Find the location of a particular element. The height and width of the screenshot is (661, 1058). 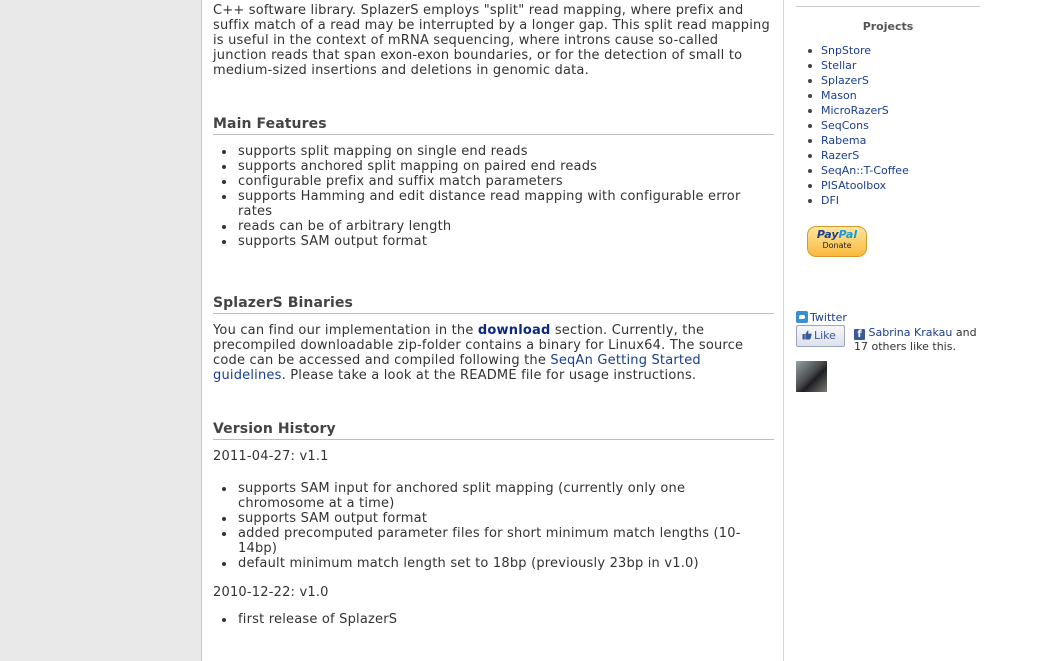

facebook-like-button: Like is located at coordinates (820, 336).